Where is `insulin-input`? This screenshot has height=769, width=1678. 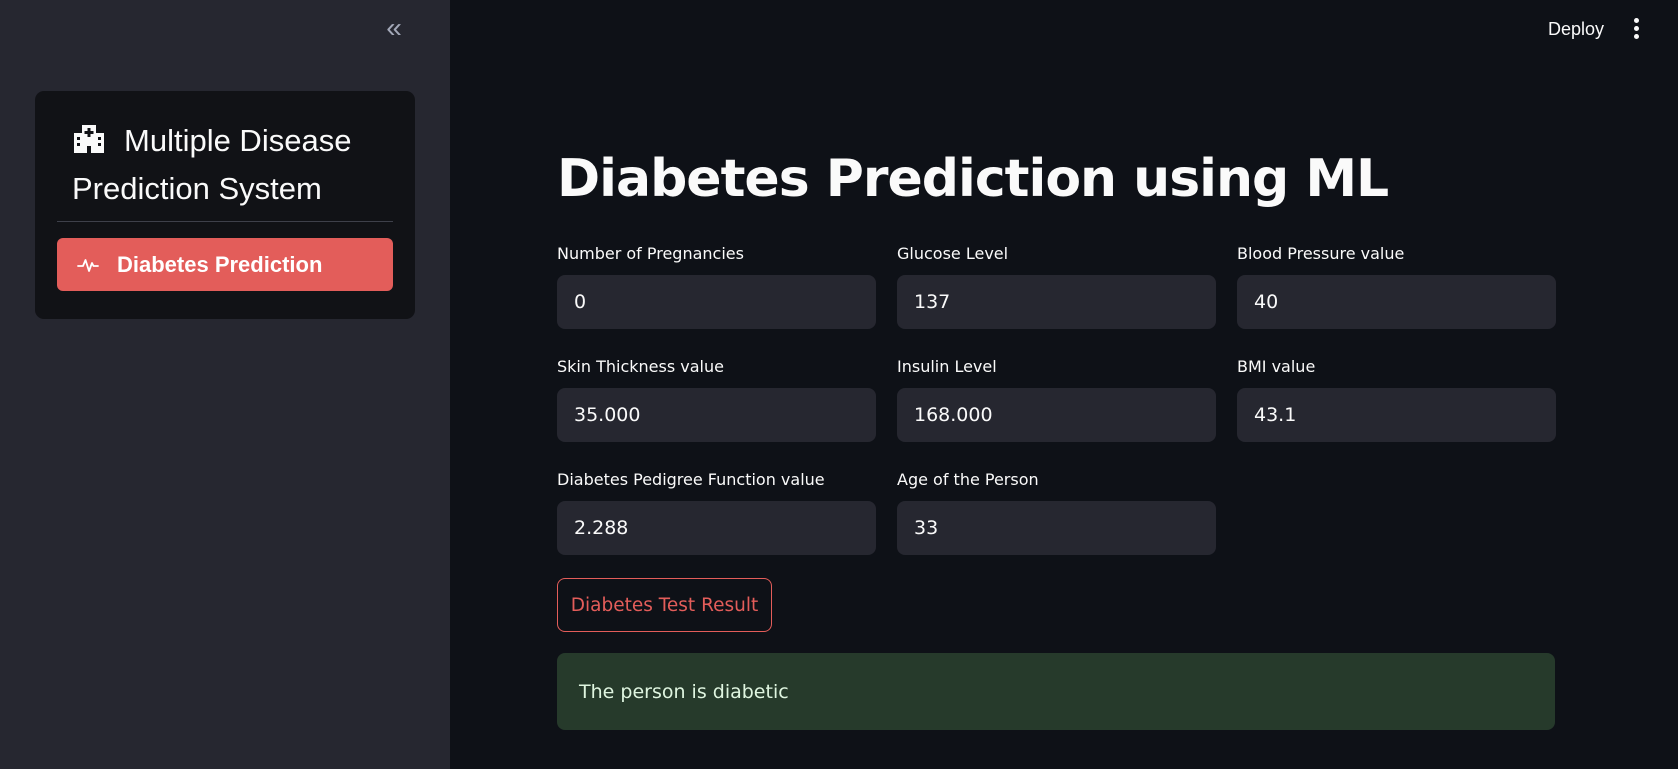 insulin-input is located at coordinates (1056, 415).